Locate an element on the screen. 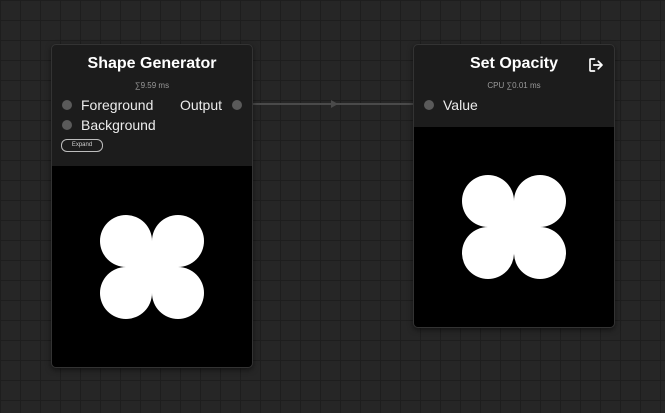  port-label: Output is located at coordinates (200, 105).